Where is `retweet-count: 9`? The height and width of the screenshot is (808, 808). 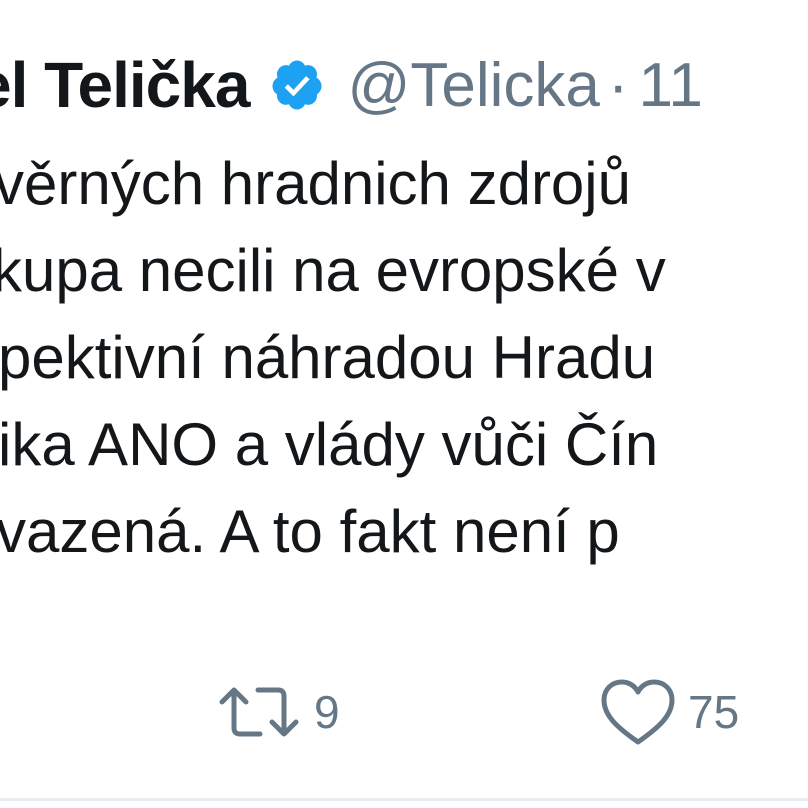
retweet-count: 9 is located at coordinates (327, 712).